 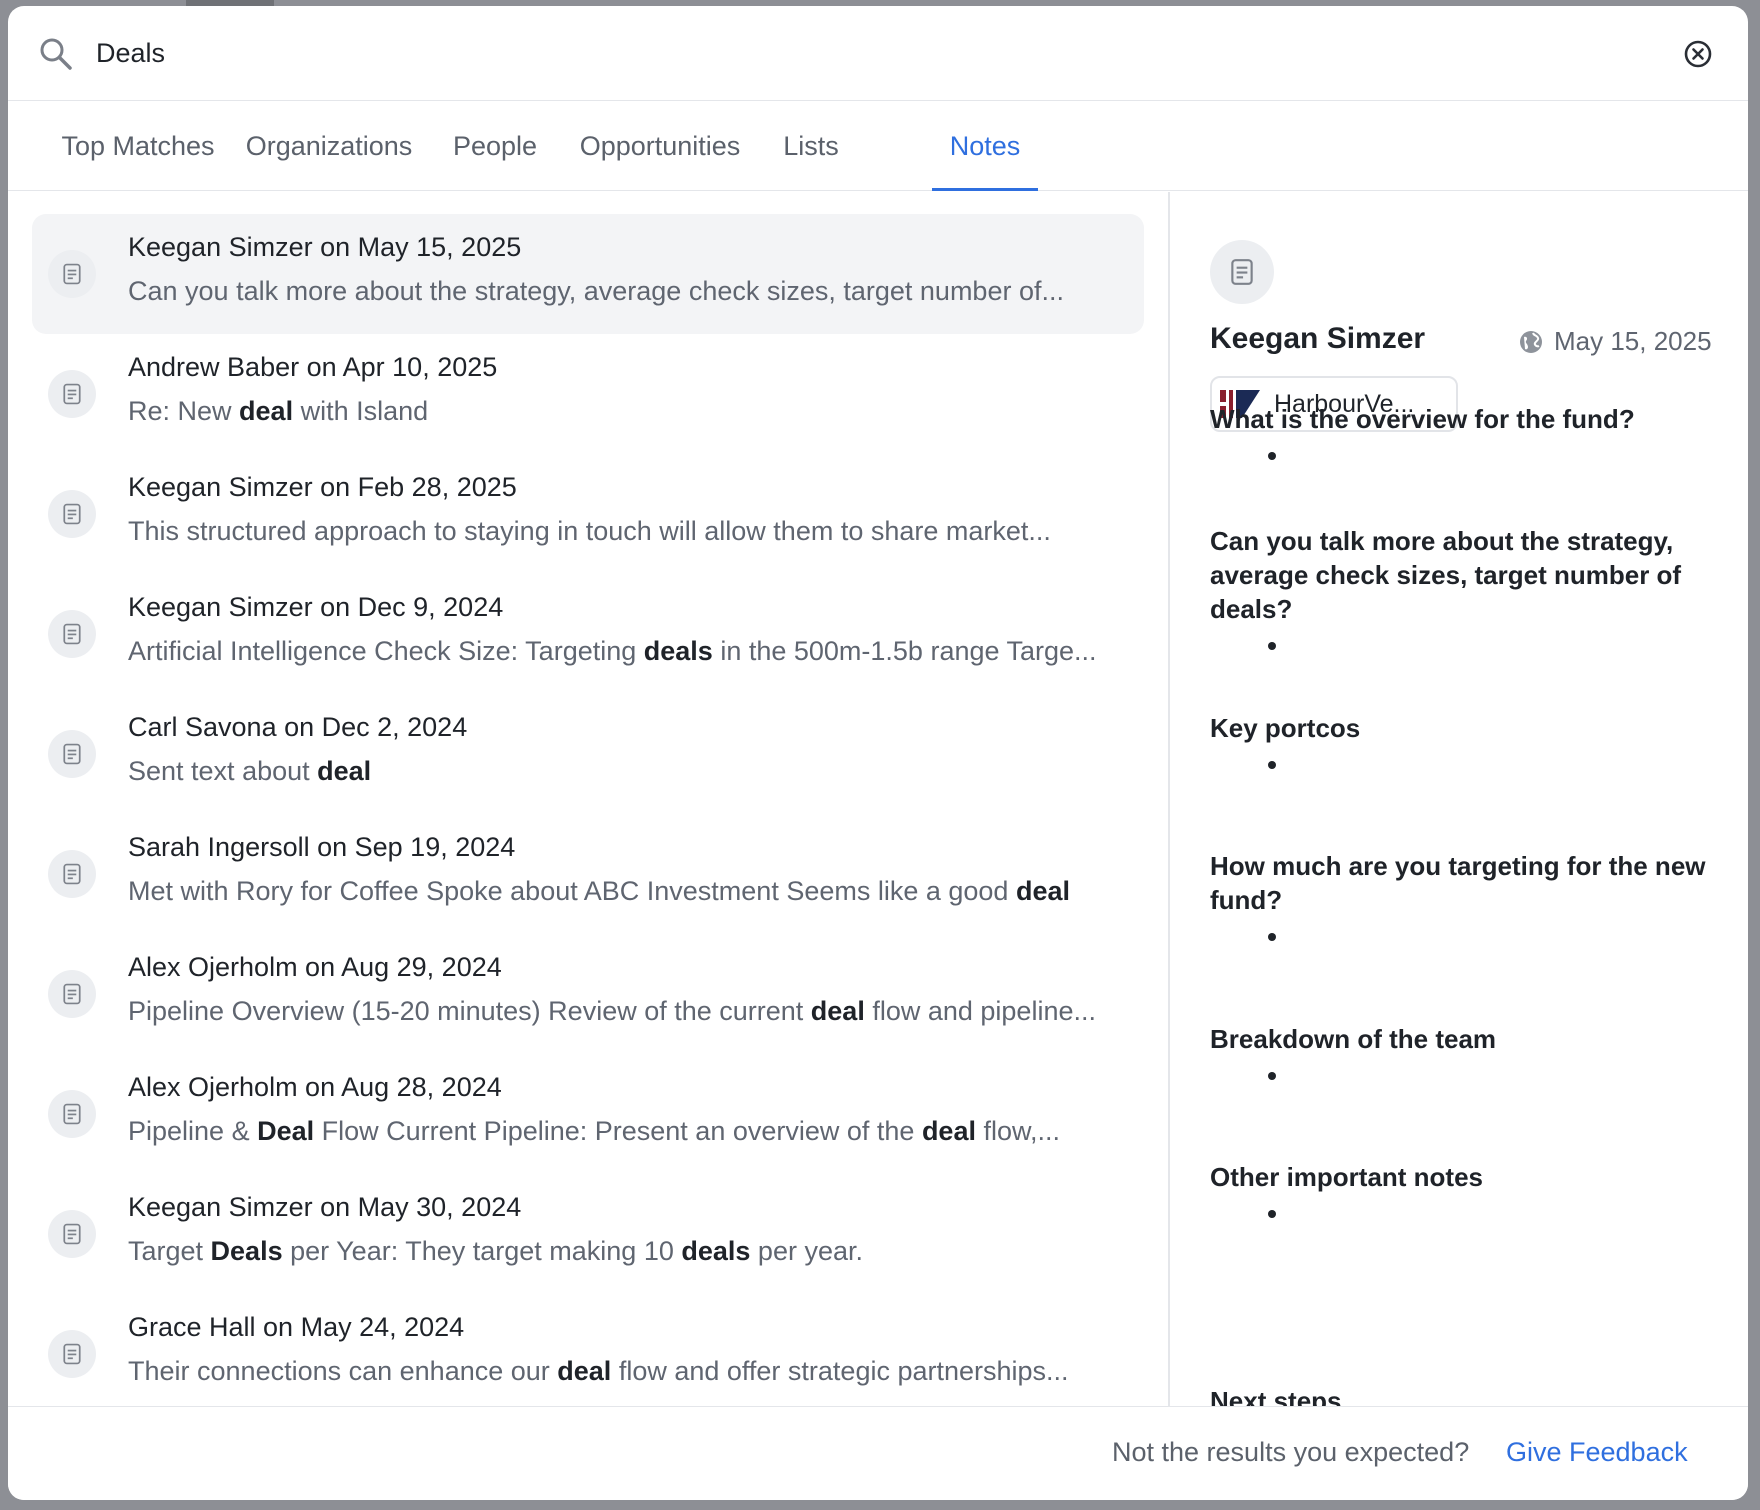 I want to click on note-result-snippet: Pipeline & Deal Flow Current Pipeline, so click(x=628, y=1131).